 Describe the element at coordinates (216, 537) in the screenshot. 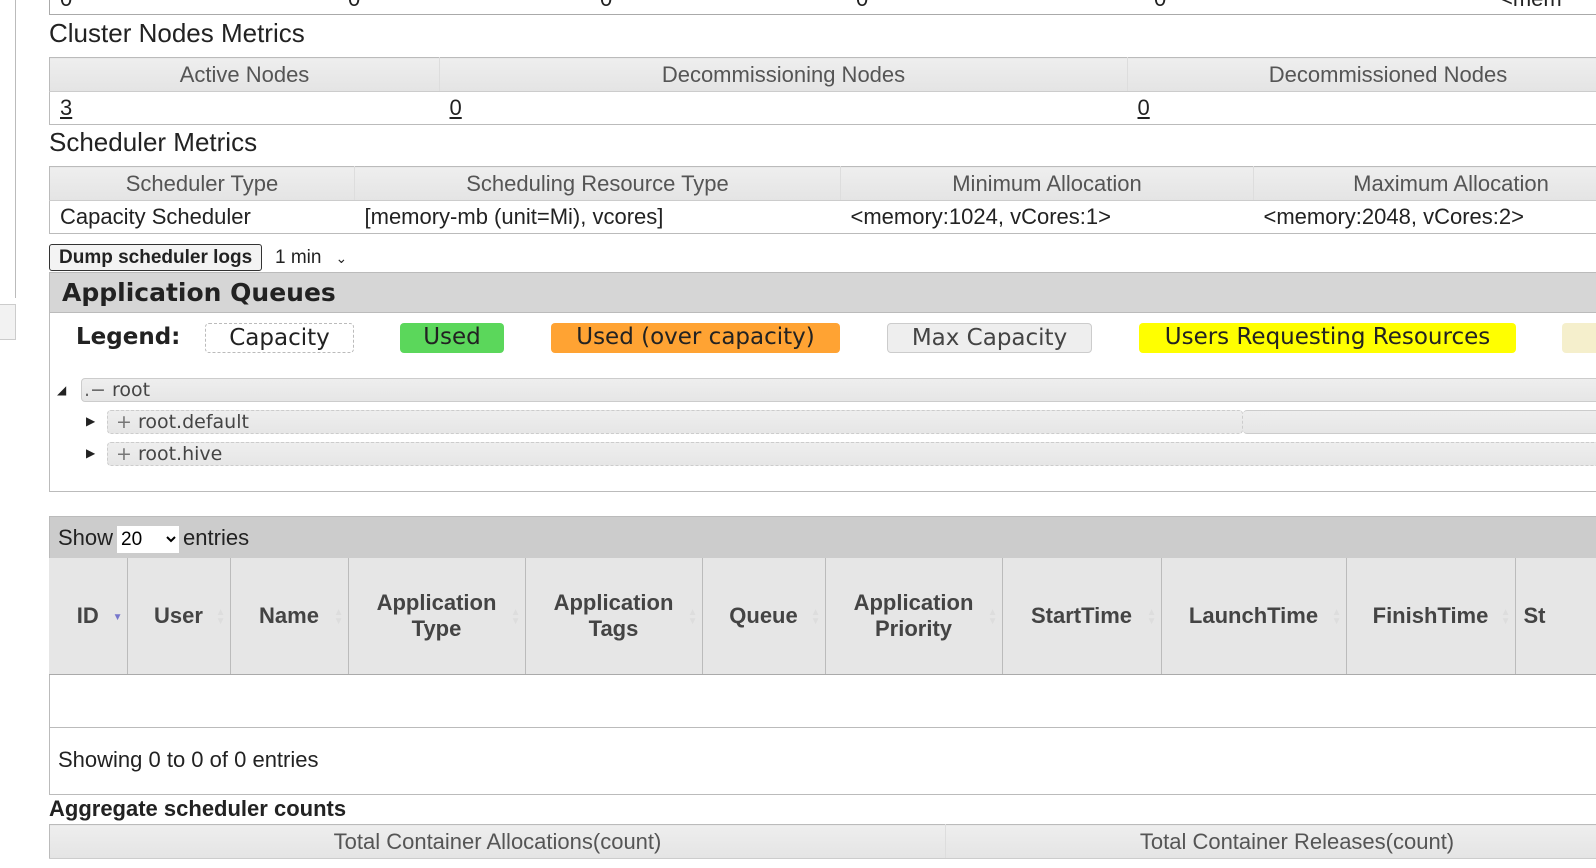

I see `entries-label: entries` at that location.